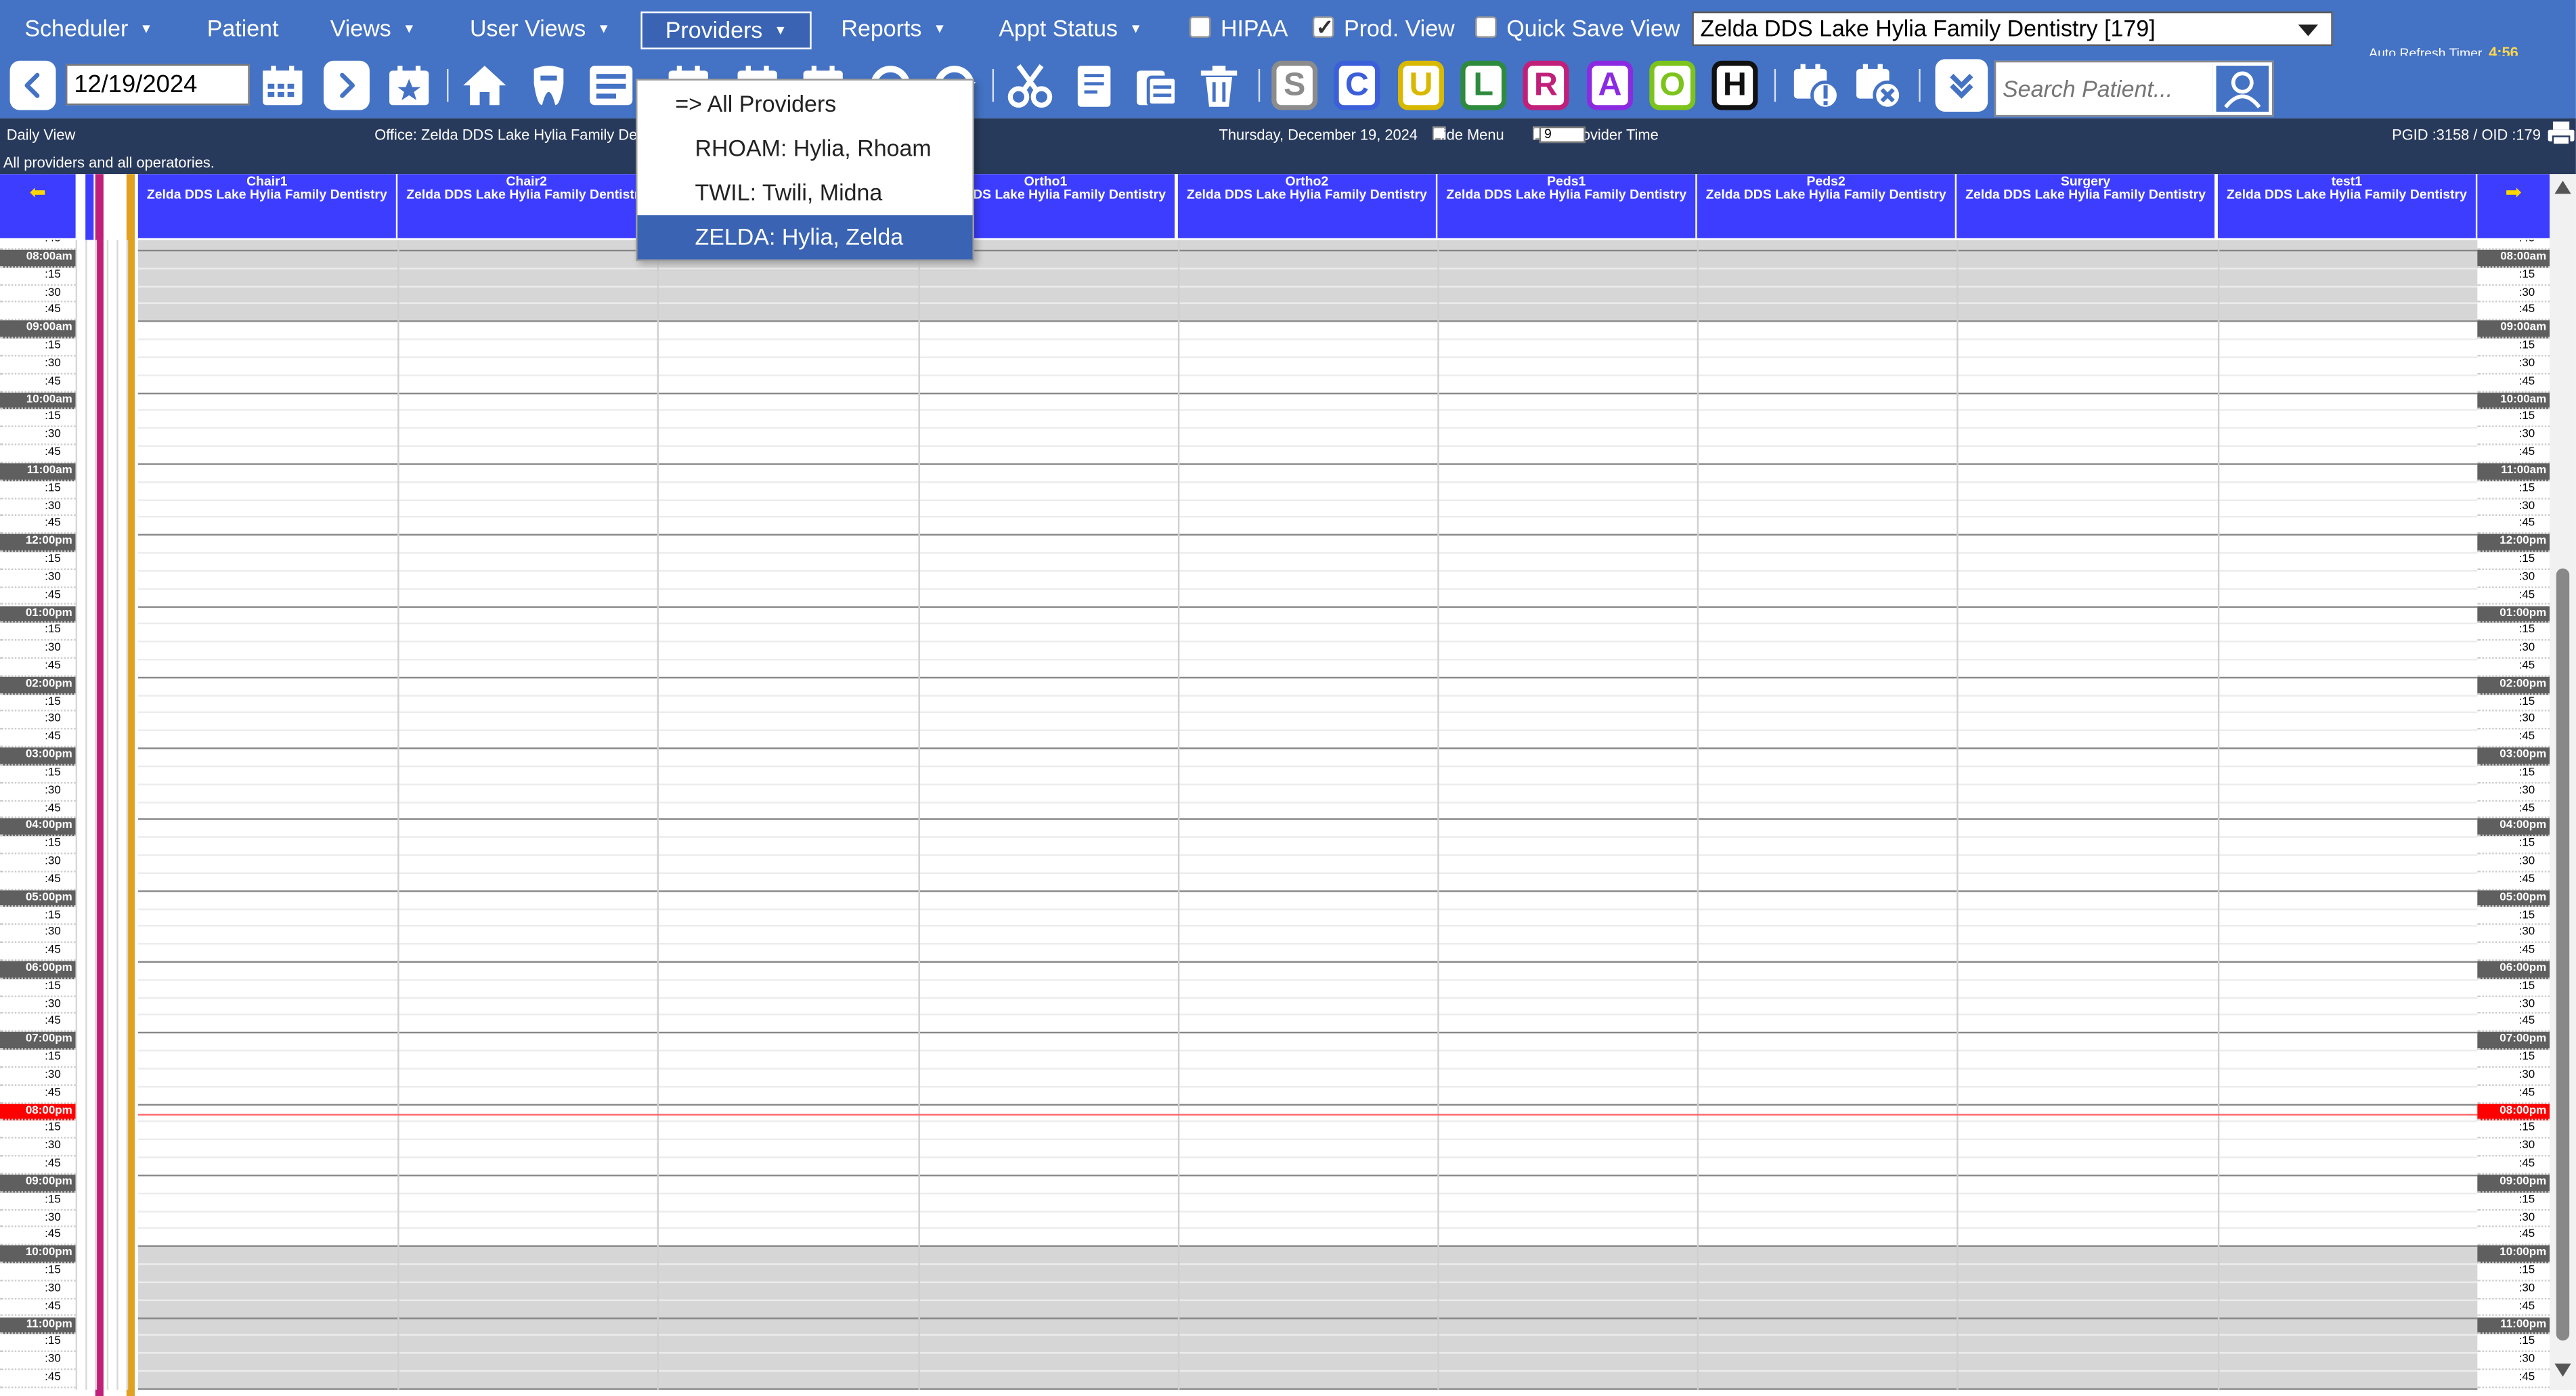 This screenshot has width=2576, height=1396. I want to click on cut-button, so click(1030, 86).